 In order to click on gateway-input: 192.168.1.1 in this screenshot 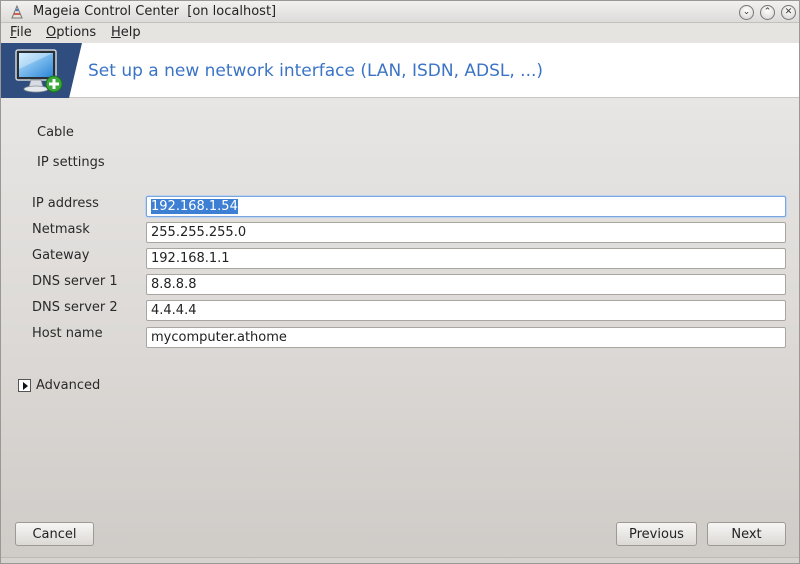, I will do `click(466, 258)`.